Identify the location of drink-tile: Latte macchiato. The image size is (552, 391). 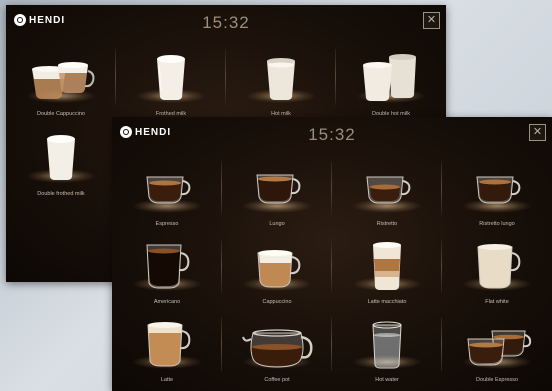
(387, 272).